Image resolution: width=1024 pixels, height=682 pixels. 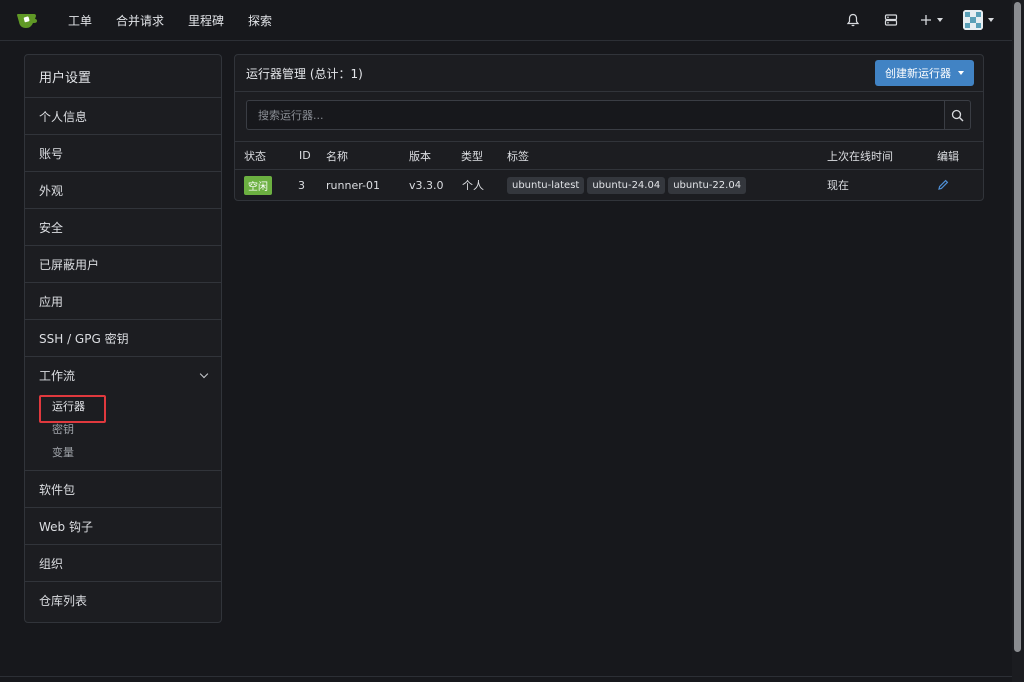 I want to click on user-menu, so click(x=978, y=20).